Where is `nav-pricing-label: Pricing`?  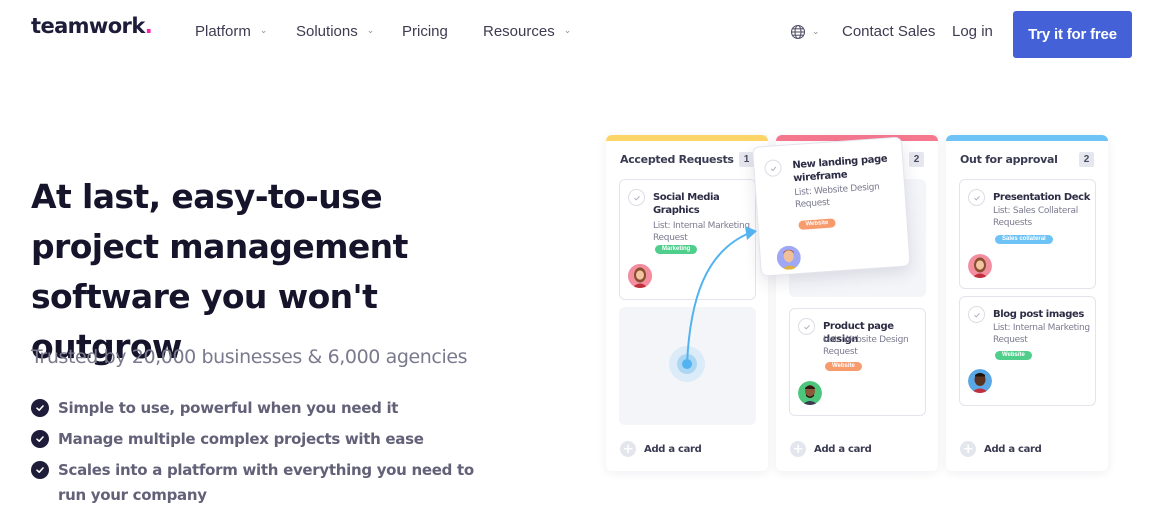
nav-pricing-label: Pricing is located at coordinates (425, 31).